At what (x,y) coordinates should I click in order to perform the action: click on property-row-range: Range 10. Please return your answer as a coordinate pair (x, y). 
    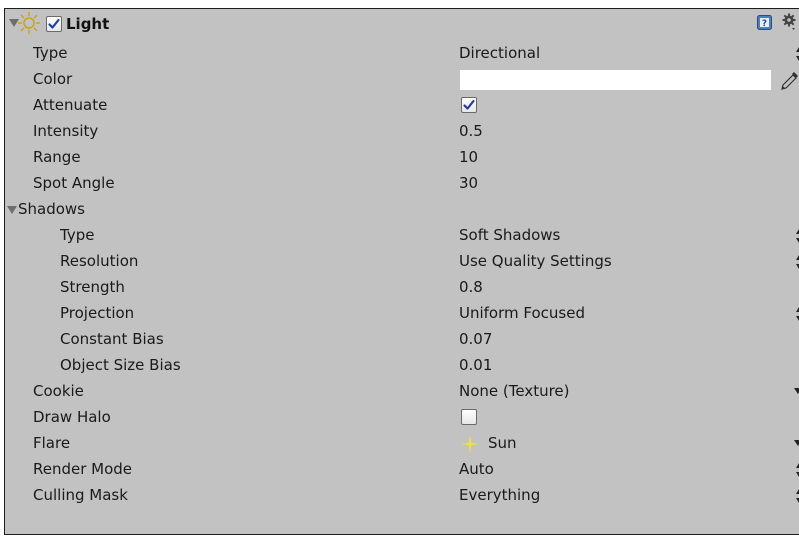
    Looking at the image, I should click on (402, 158).